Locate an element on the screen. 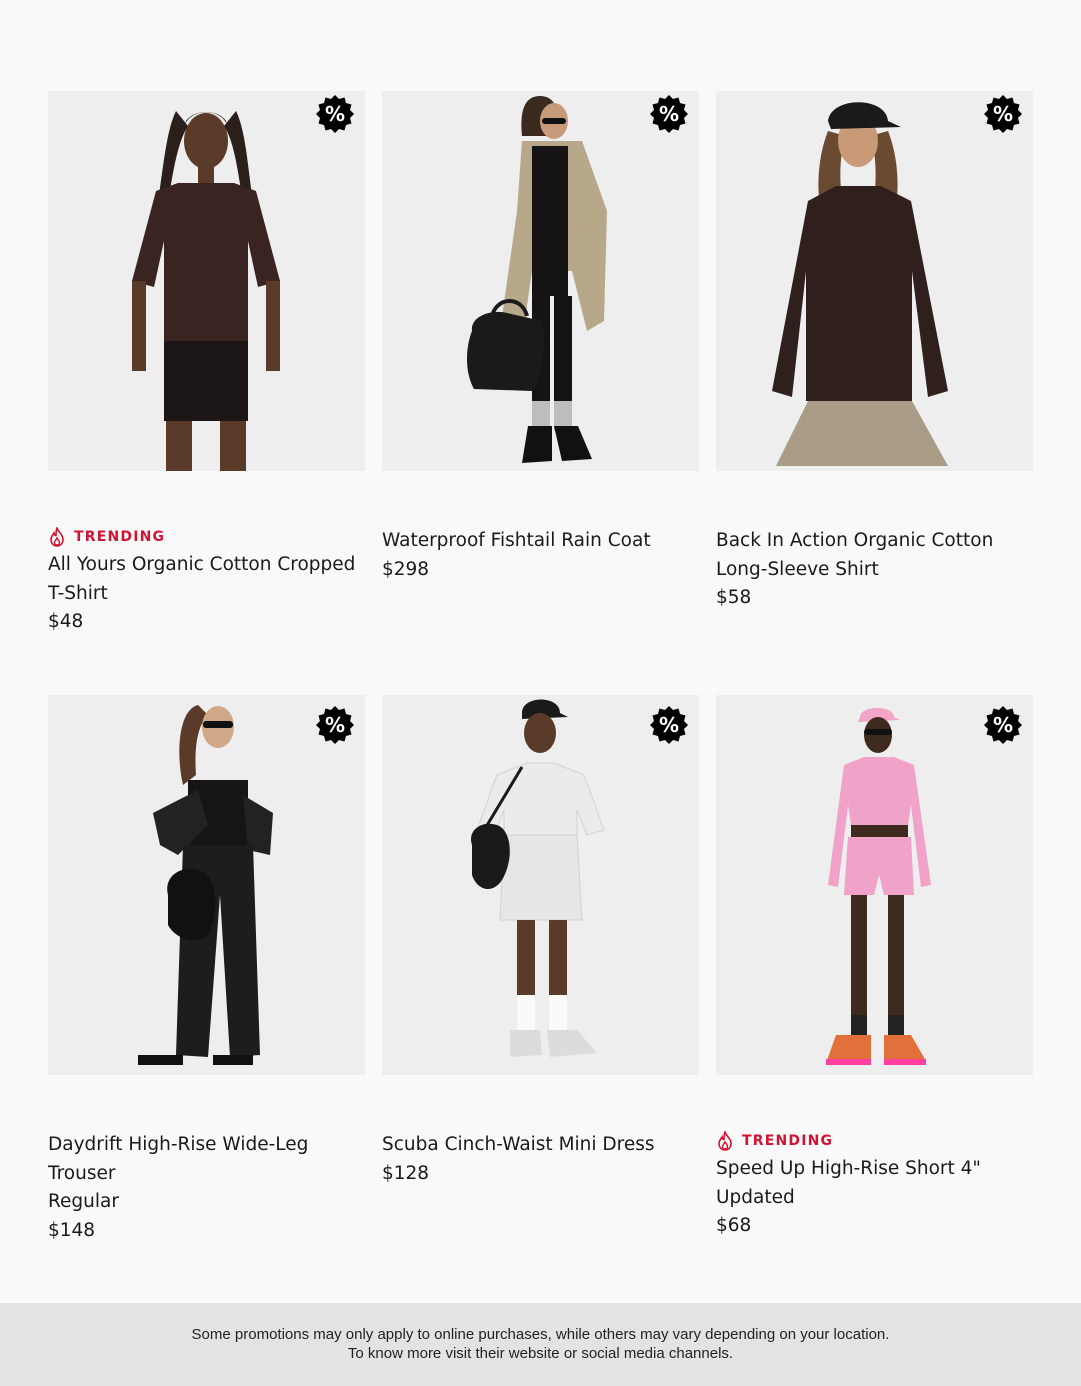 This screenshot has height=1386, width=1081. product-name-line: Updated is located at coordinates (755, 1197).